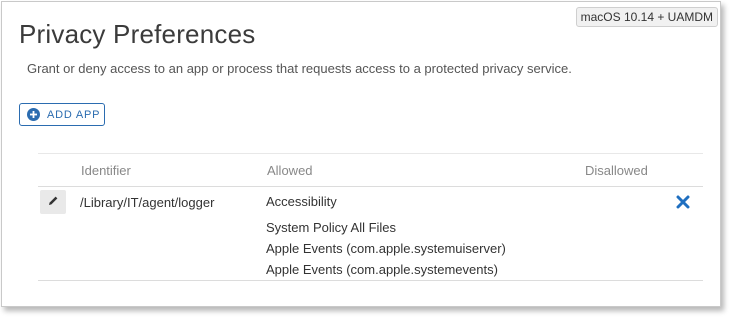  I want to click on remove-button, so click(683, 202).